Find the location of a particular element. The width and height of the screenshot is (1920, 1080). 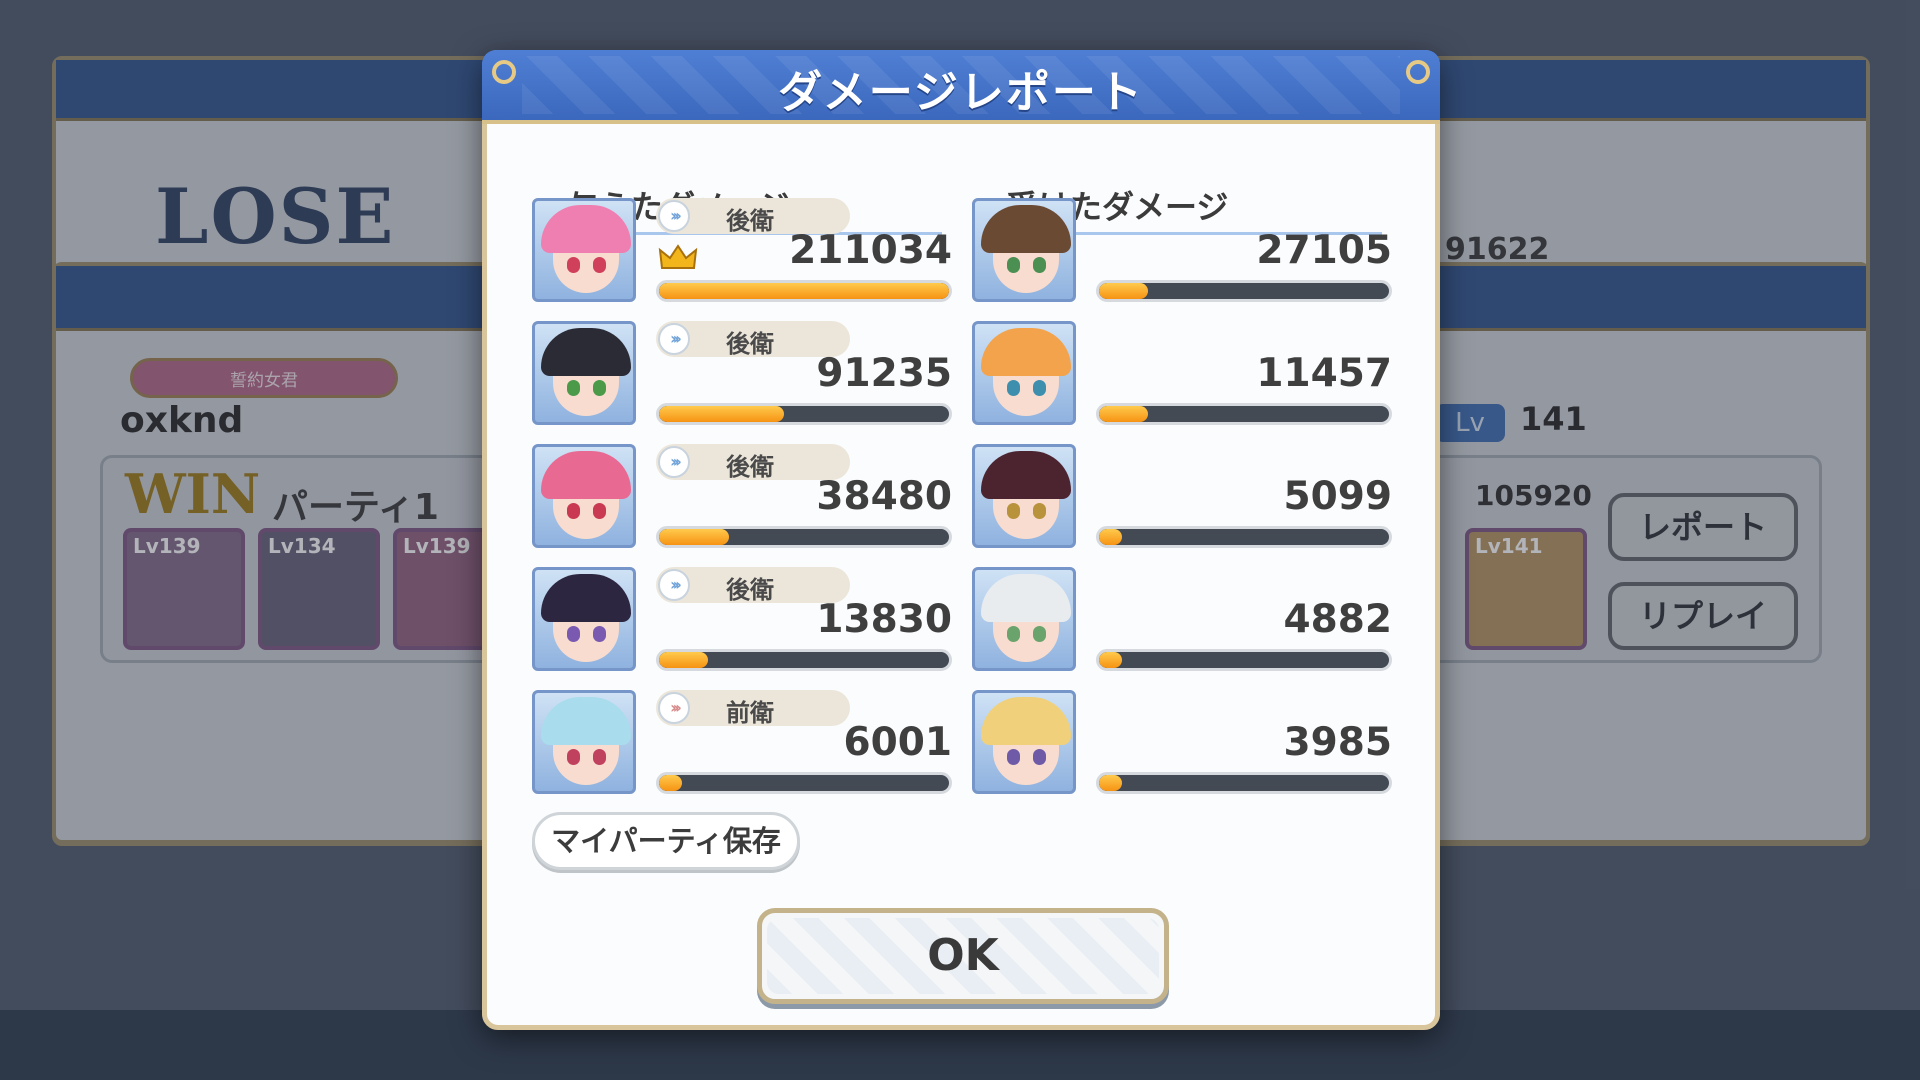

dealt-damage-row: ››› 後衛 91235 is located at coordinates (742, 376).